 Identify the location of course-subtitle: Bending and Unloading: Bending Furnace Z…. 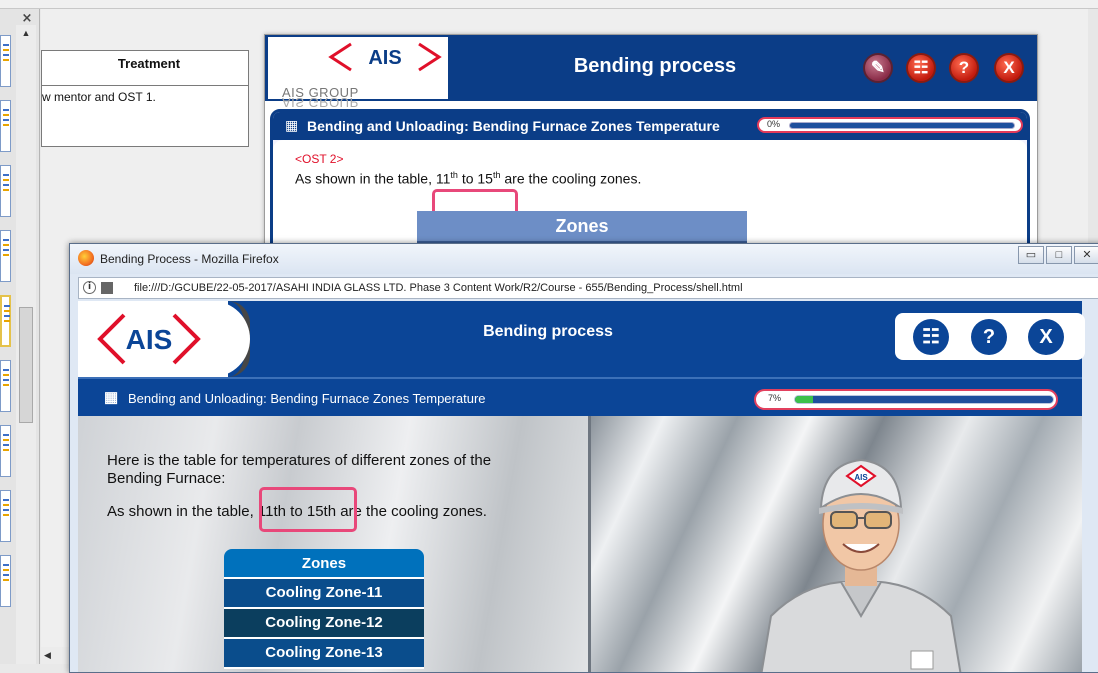
(307, 398).